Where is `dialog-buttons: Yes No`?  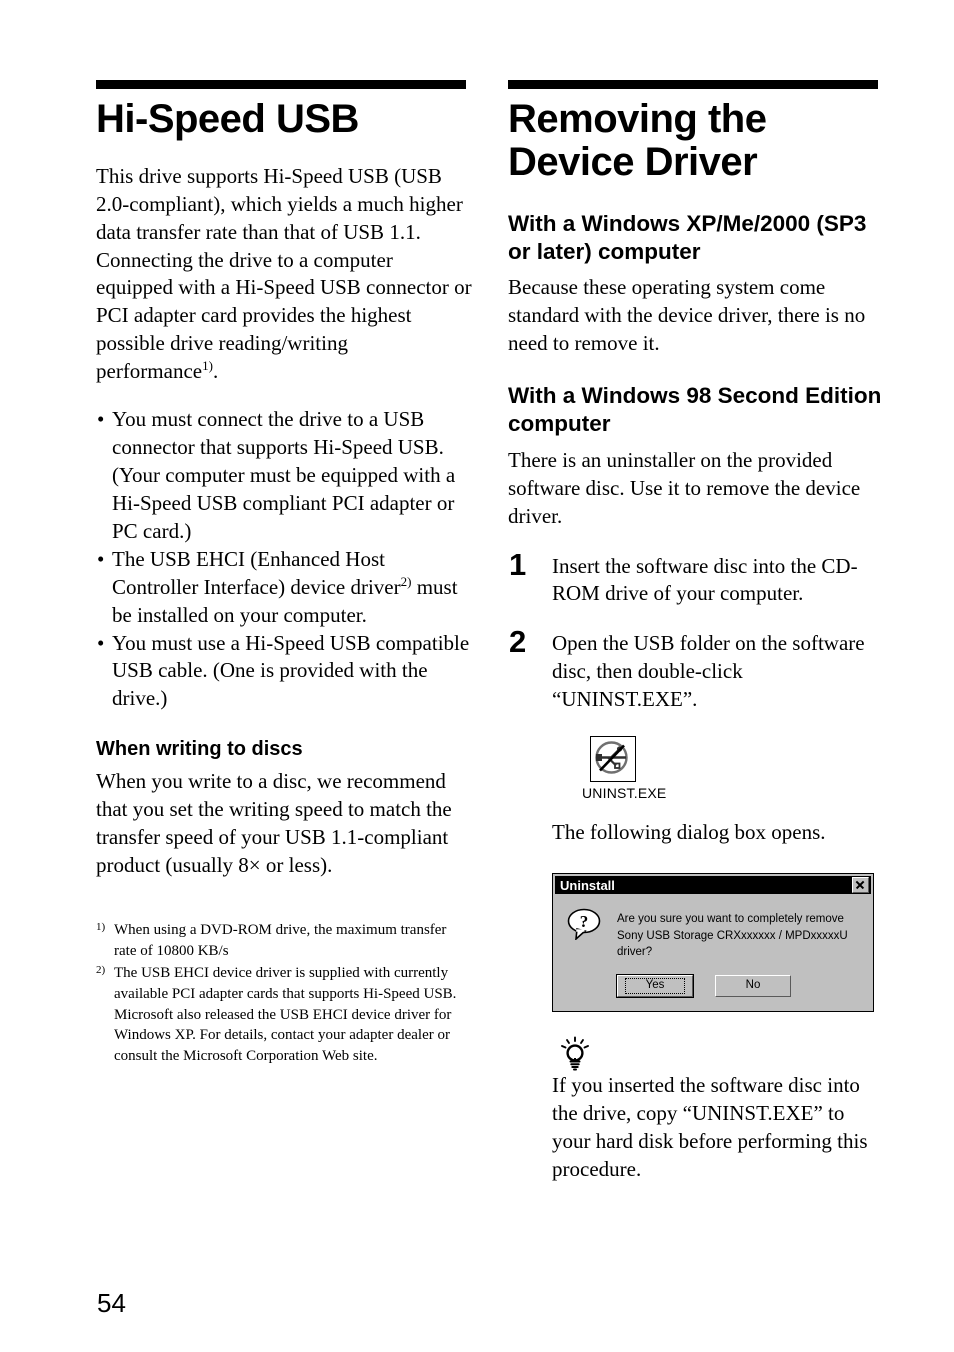
dialog-buttons: Yes No is located at coordinates (704, 989).